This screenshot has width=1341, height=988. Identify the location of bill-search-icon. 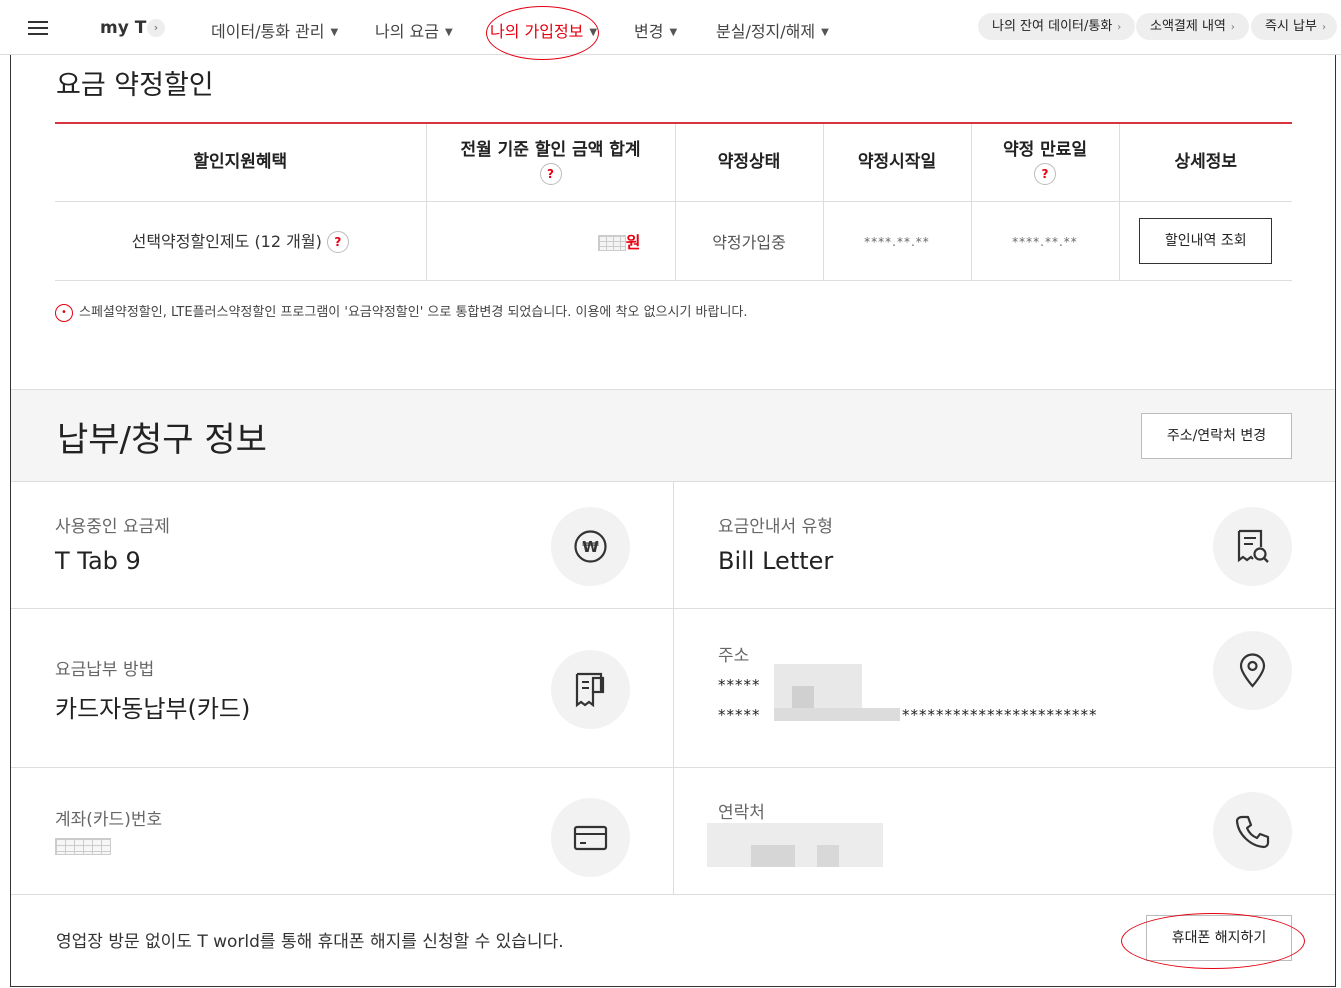
(1252, 546).